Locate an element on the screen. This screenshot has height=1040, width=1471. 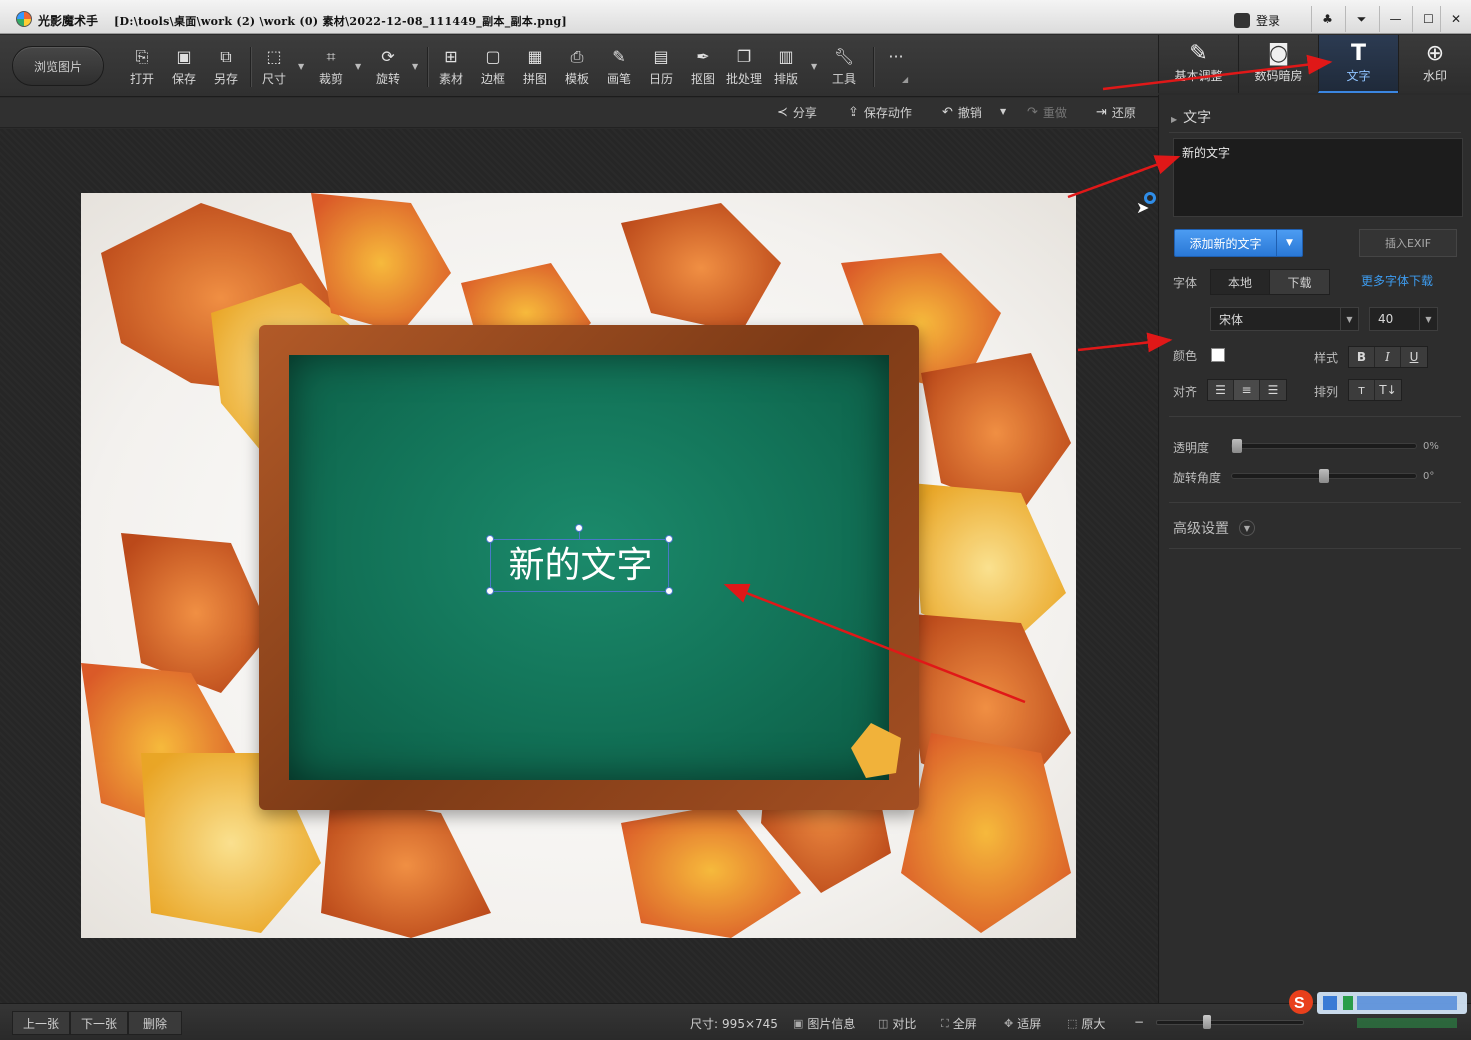
overlay-text: 新的文字 is located at coordinates (580, 566).